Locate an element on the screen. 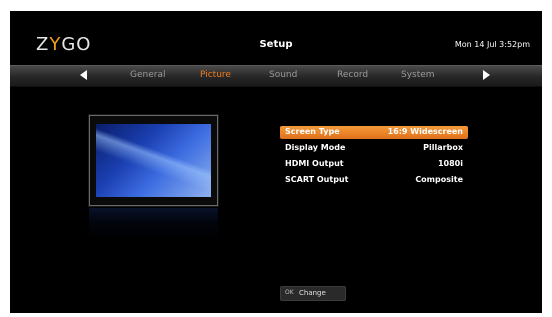 The image size is (552, 317). tab-bar: General Picture Sound Record System is located at coordinates (276, 76).